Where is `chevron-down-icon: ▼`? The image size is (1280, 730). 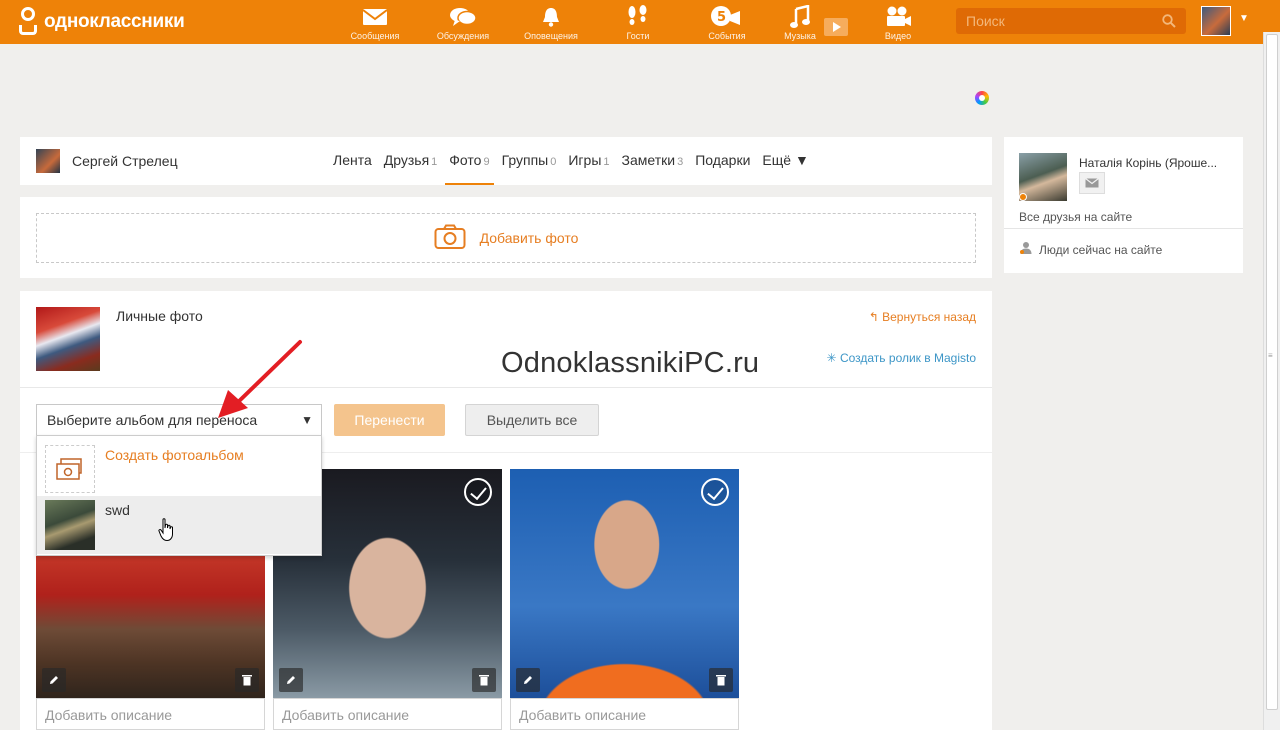 chevron-down-icon: ▼ is located at coordinates (1244, 18).